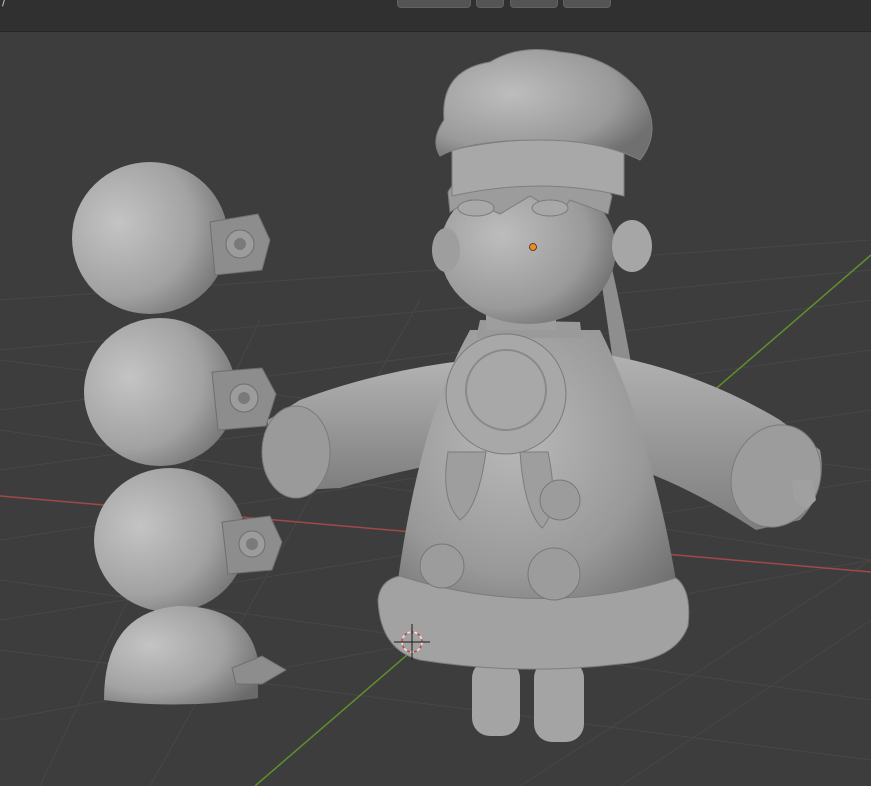  Describe the element at coordinates (4, 4) in the screenshot. I see `header-left-glyph: /` at that location.